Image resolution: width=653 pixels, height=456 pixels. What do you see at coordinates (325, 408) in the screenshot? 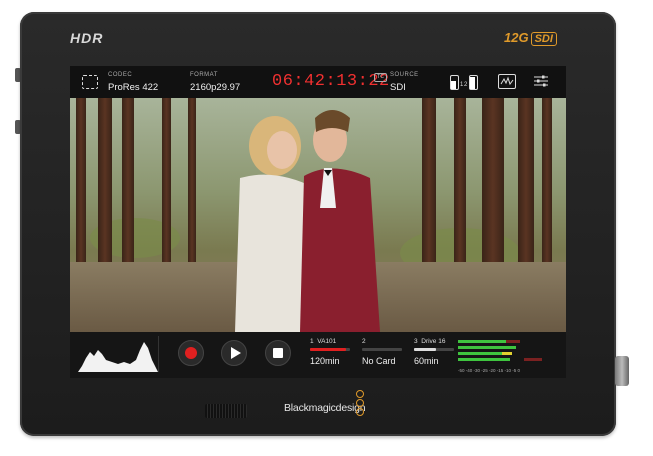
I see `brand-logo-text: Blackmagicdesign` at bounding box center [325, 408].